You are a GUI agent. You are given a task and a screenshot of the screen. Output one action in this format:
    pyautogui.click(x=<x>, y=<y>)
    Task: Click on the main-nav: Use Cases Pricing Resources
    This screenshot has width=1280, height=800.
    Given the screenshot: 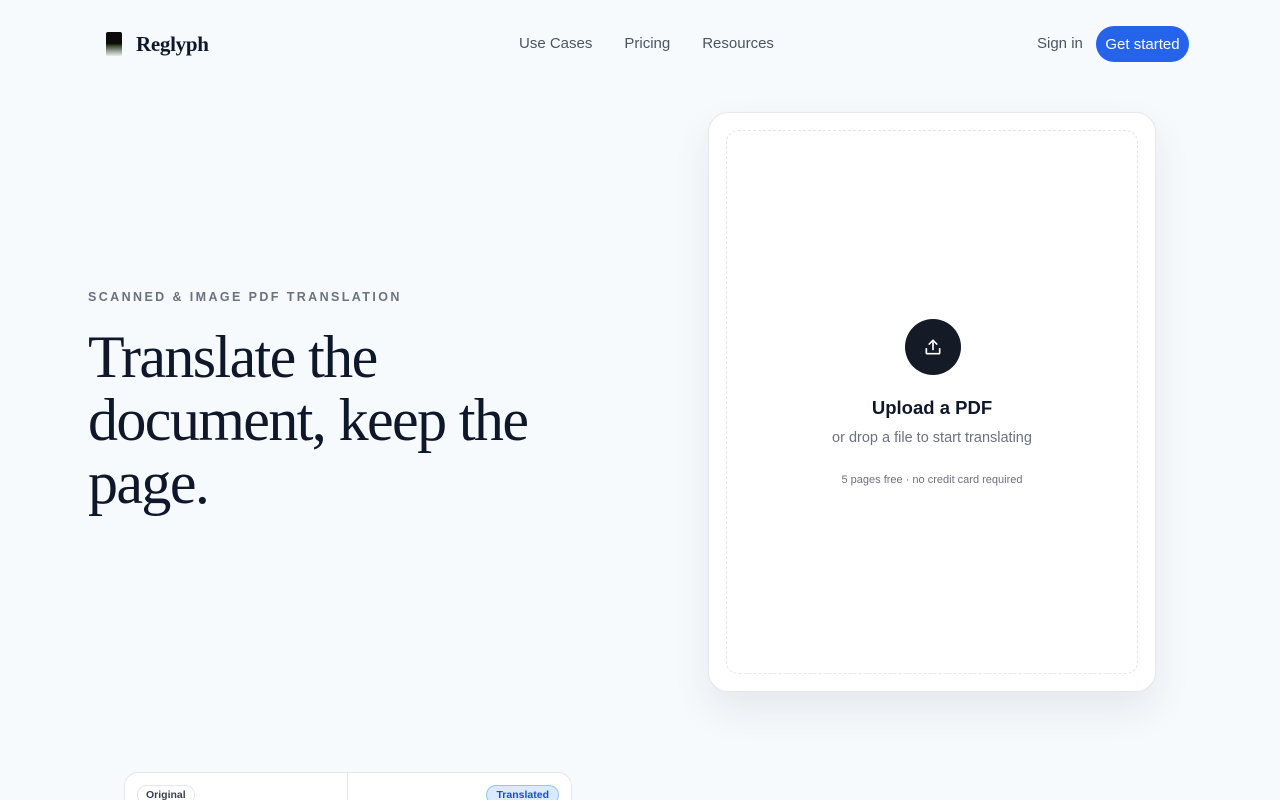 What is the action you would take?
    pyautogui.click(x=646, y=44)
    